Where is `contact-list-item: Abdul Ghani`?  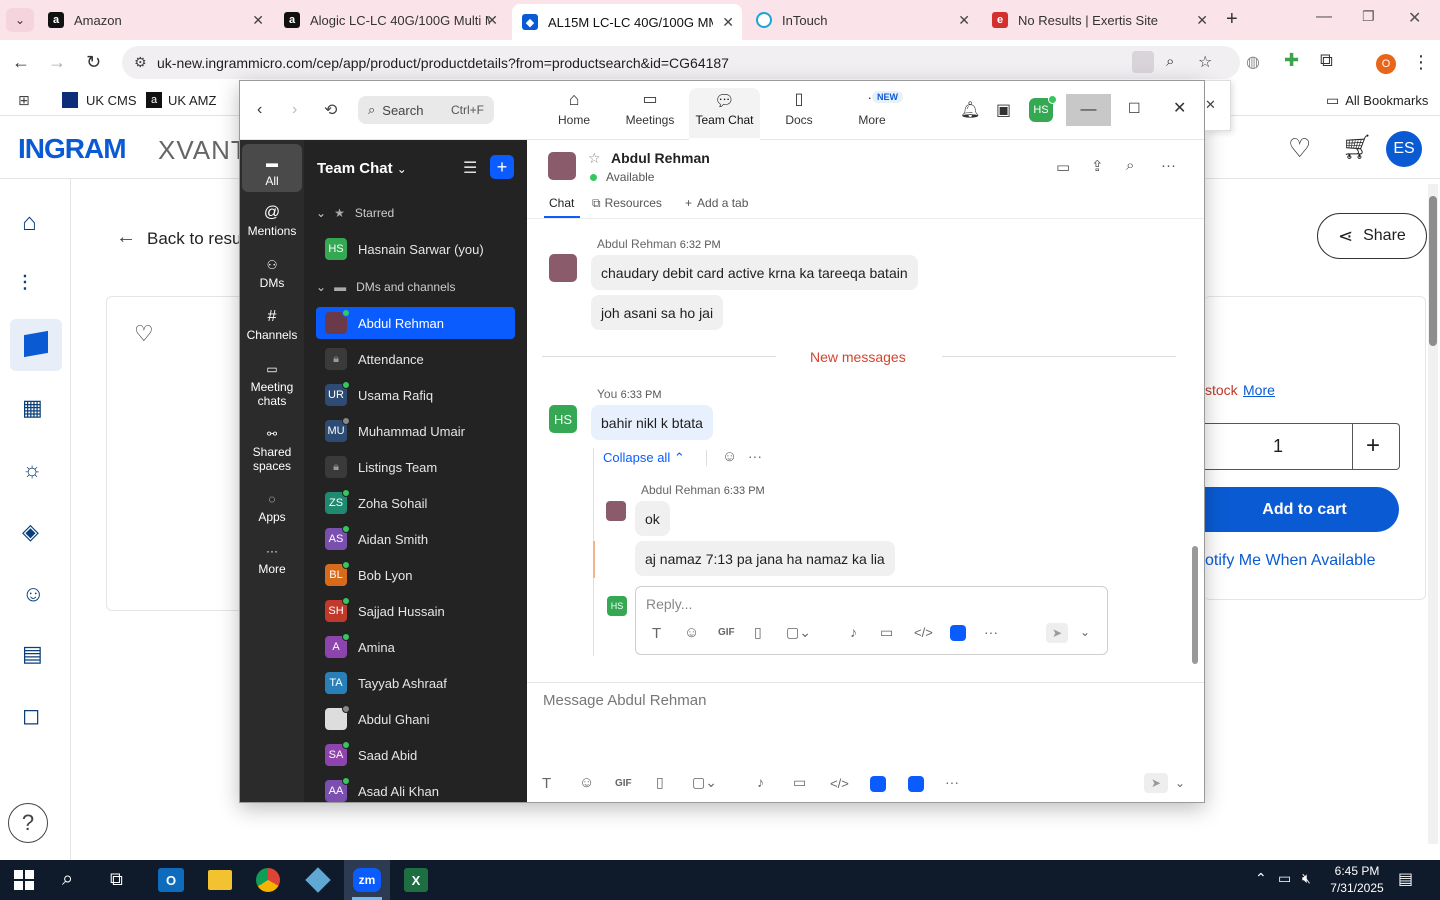
contact-list-item: Abdul Ghani is located at coordinates (415, 719).